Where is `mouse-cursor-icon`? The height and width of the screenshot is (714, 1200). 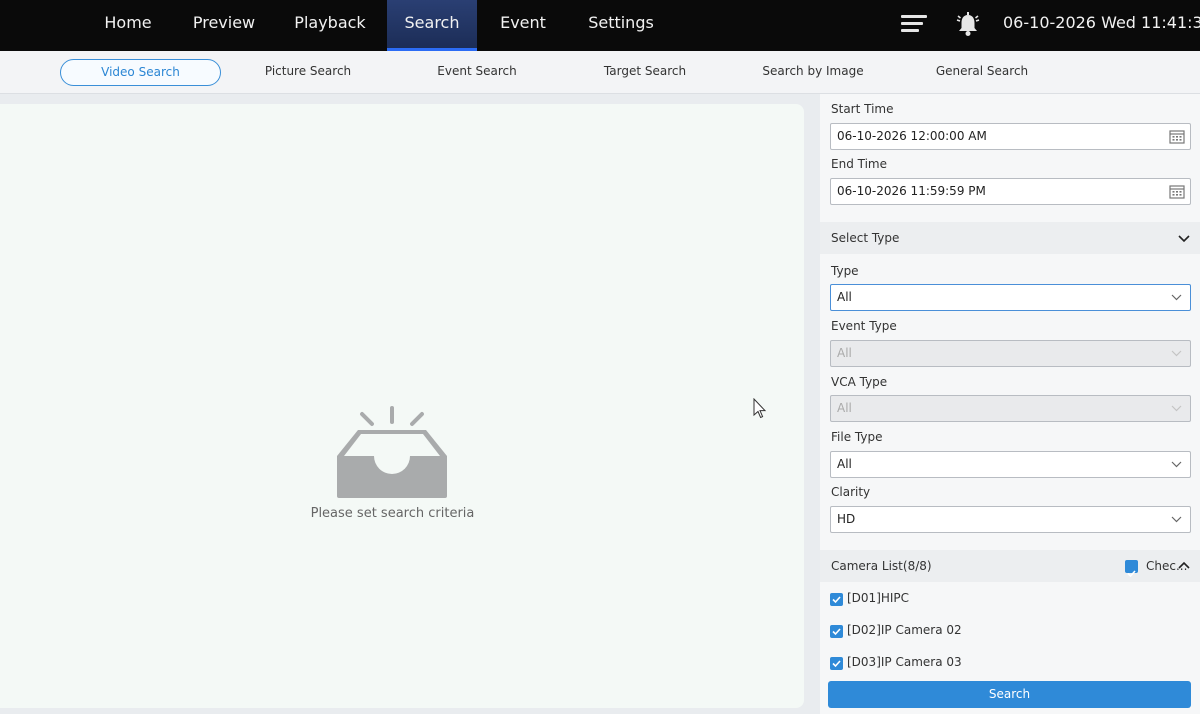
mouse-cursor-icon is located at coordinates (760, 408).